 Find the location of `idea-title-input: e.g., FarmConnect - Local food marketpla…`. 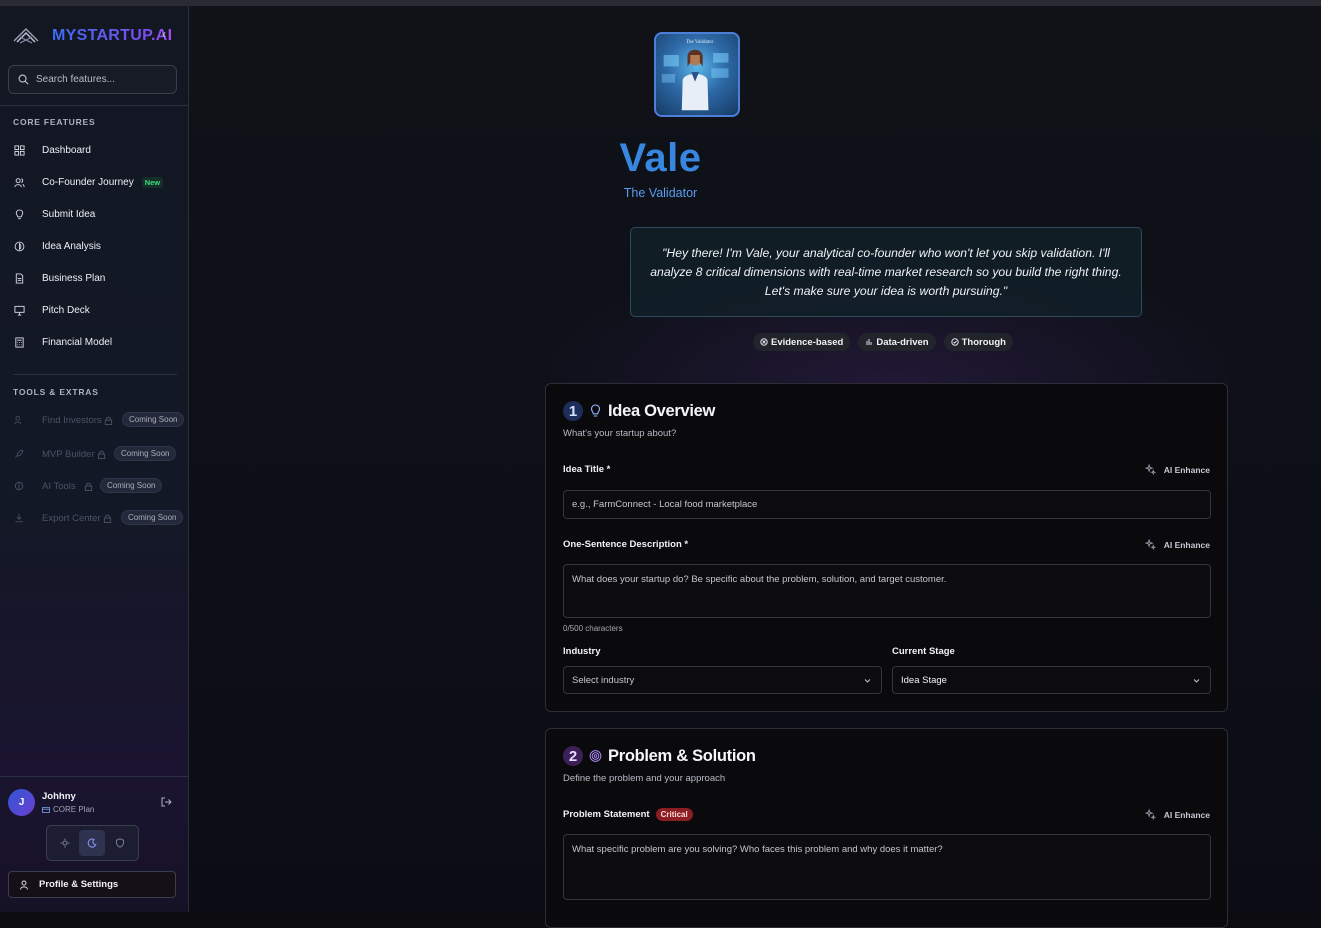

idea-title-input: e.g., FarmConnect - Local food marketpla… is located at coordinates (887, 504).